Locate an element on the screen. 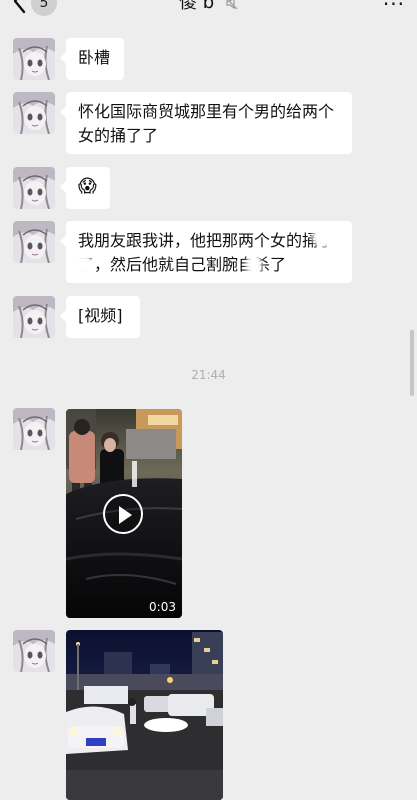  chat-timestamp: 21:44 is located at coordinates (208, 375).